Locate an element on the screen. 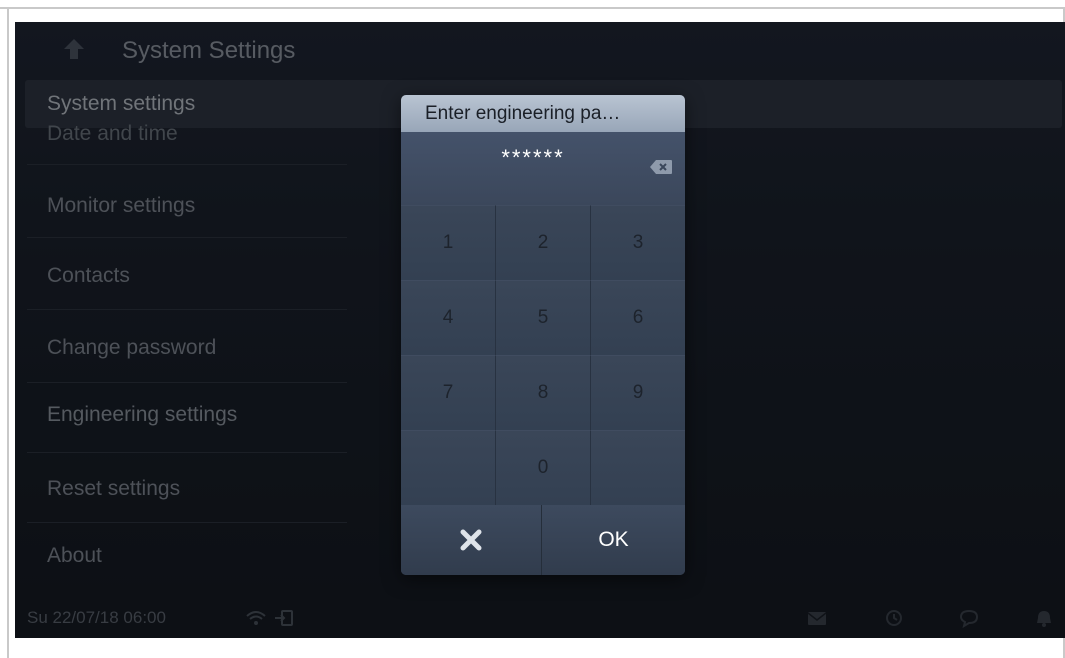  chat-icon is located at coordinates (969, 618).